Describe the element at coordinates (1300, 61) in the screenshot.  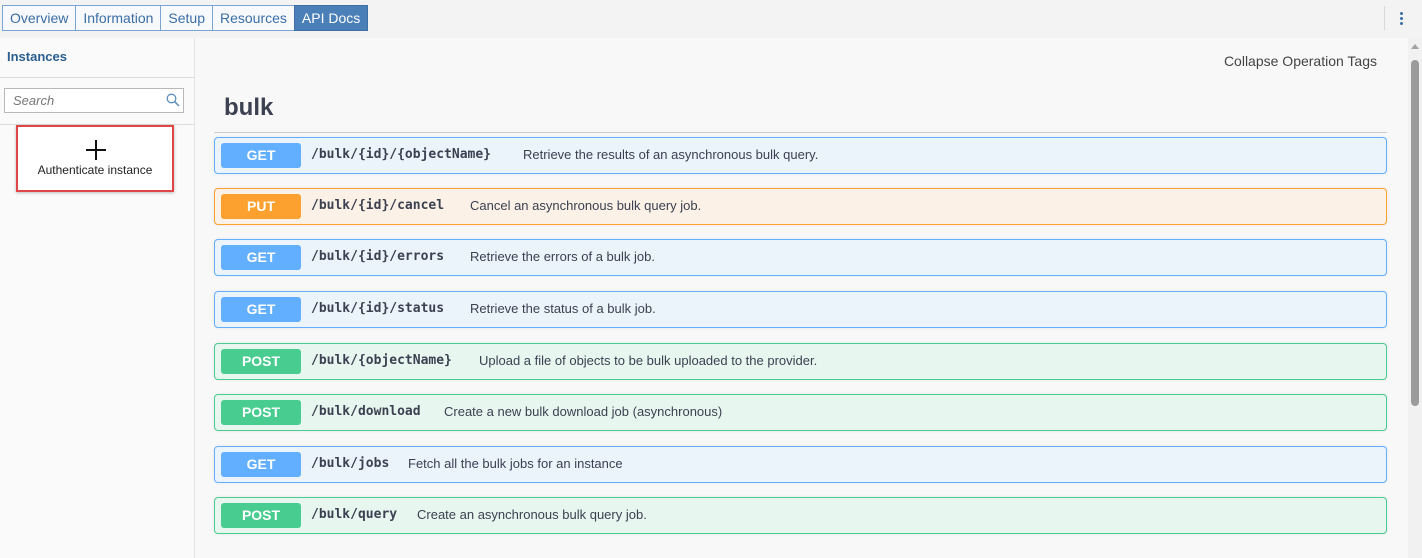
I see `collapse-operation-tags-link: Collapse Operation Tags` at that location.